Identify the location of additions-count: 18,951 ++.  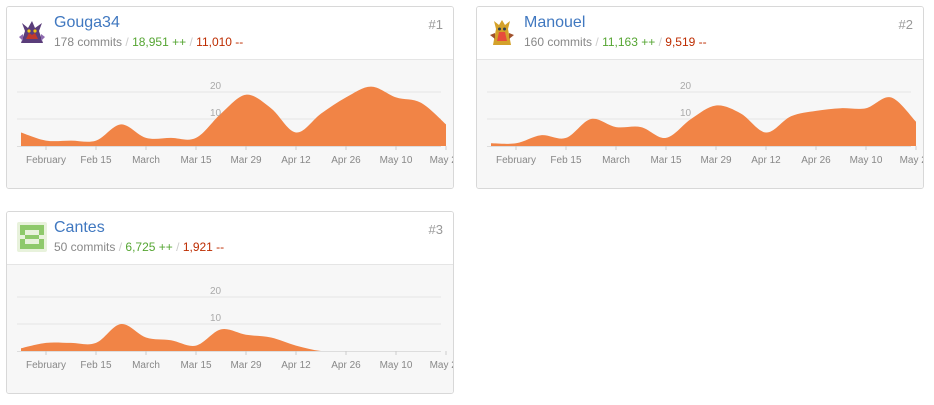
(159, 42).